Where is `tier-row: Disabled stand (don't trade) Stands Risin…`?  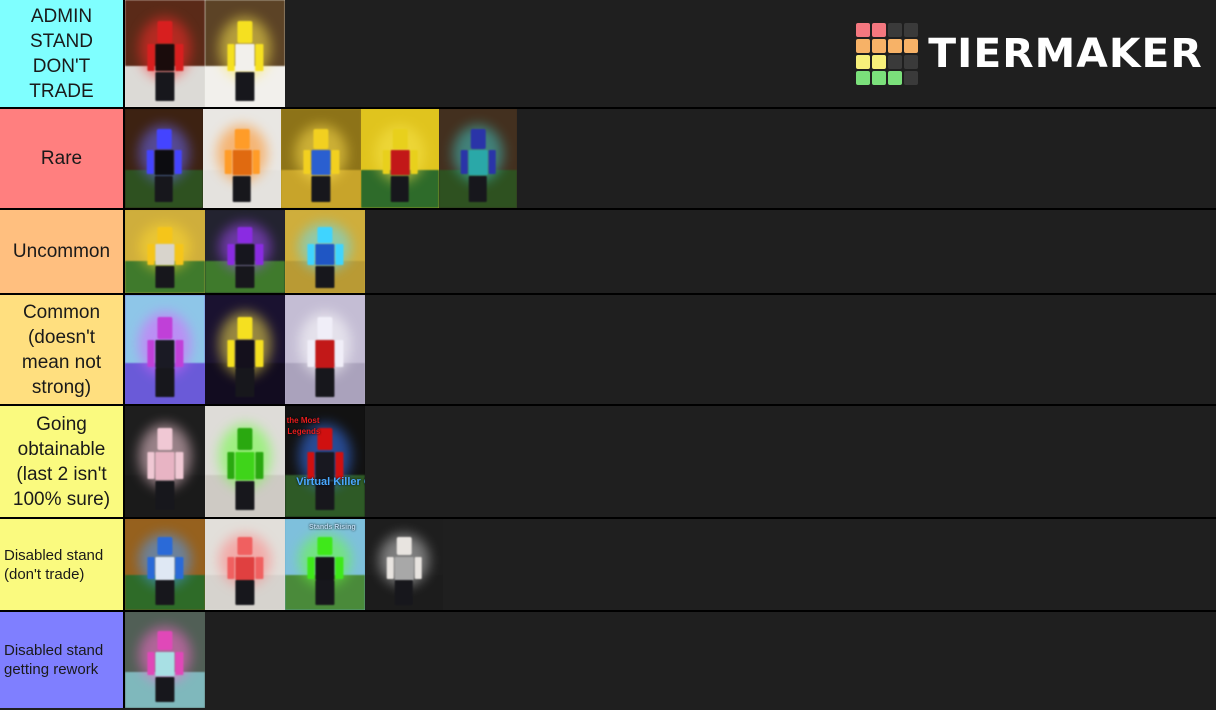
tier-row: Disabled stand (don't trade) Stands Risin… is located at coordinates (608, 565).